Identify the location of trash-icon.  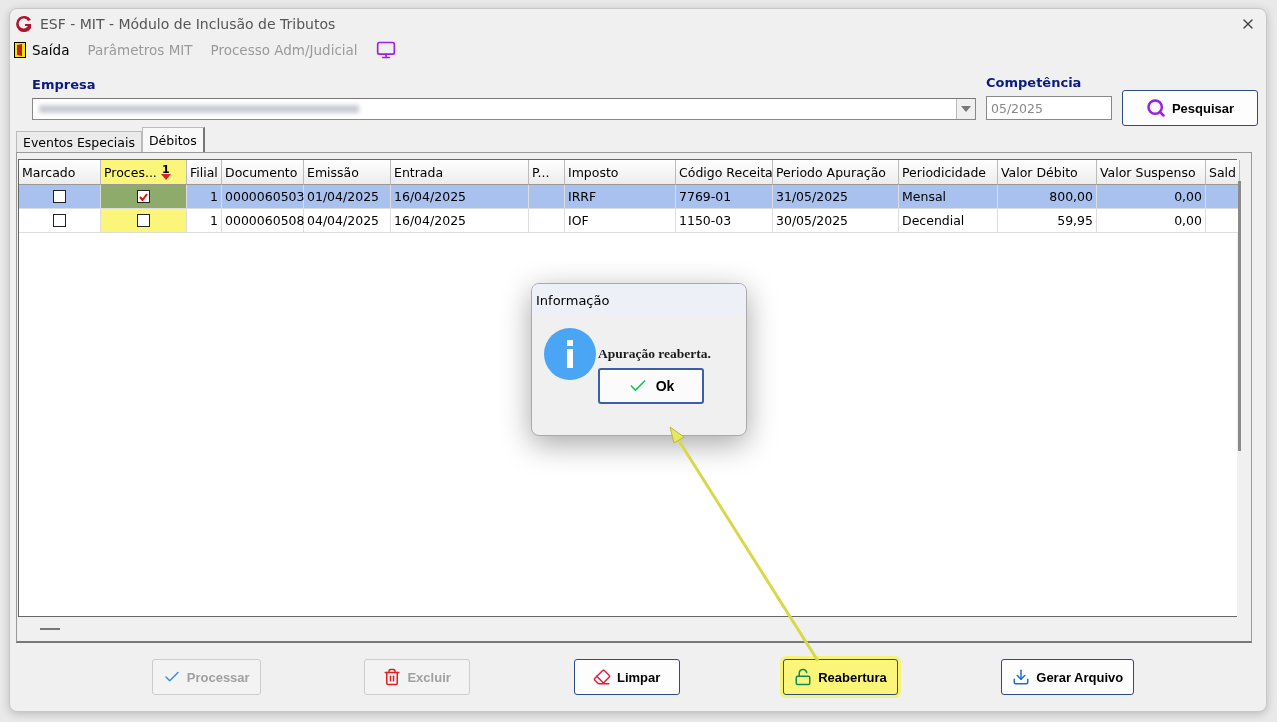
(392, 677).